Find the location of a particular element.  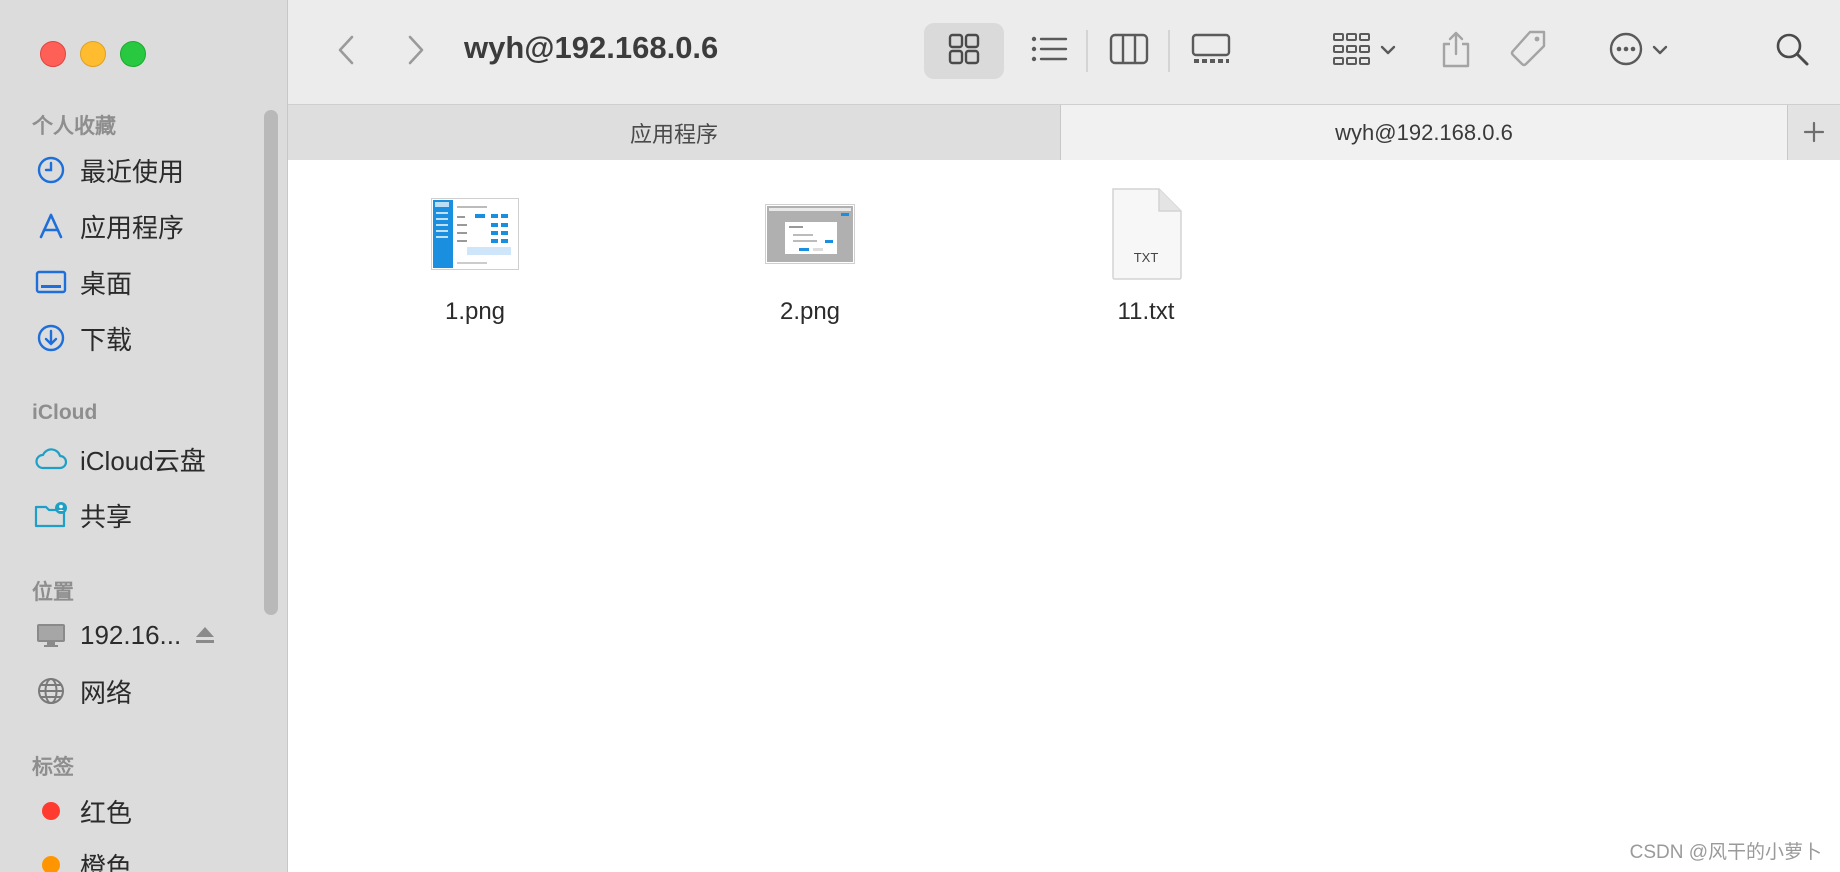

sidebar-heading-icloud: iCloud is located at coordinates (65, 412).